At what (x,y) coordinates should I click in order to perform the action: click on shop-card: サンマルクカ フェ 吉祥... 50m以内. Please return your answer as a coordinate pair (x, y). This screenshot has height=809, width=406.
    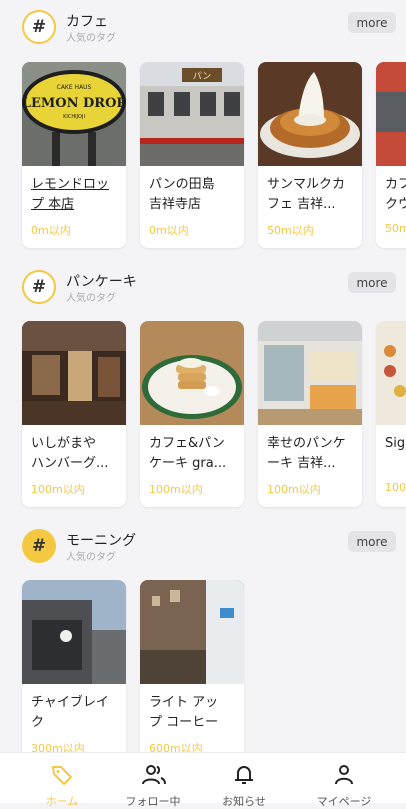
    Looking at the image, I should click on (310, 155).